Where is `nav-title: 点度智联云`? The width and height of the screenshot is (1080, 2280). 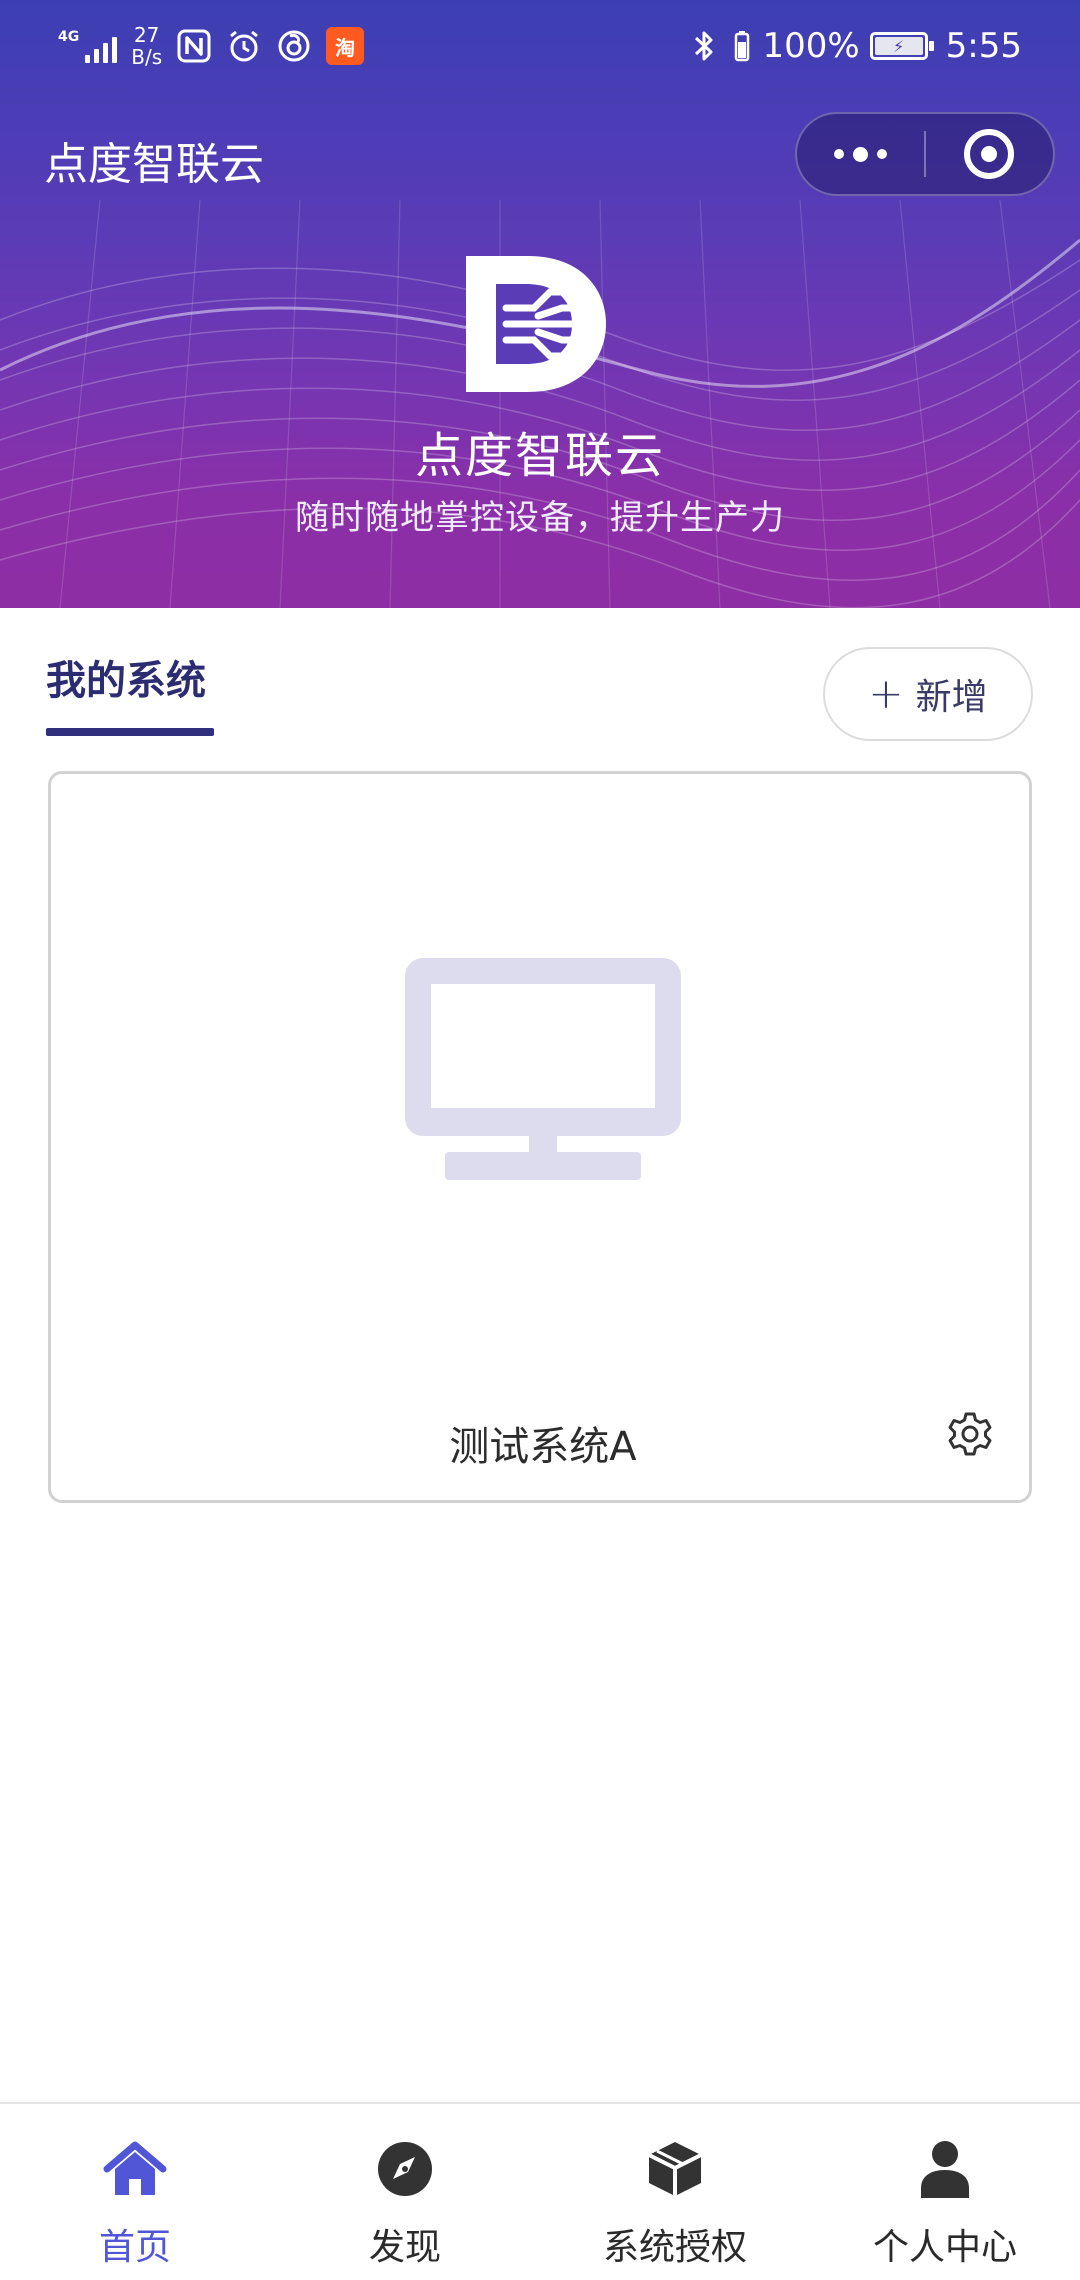
nav-title: 点度智联云 is located at coordinates (154, 164).